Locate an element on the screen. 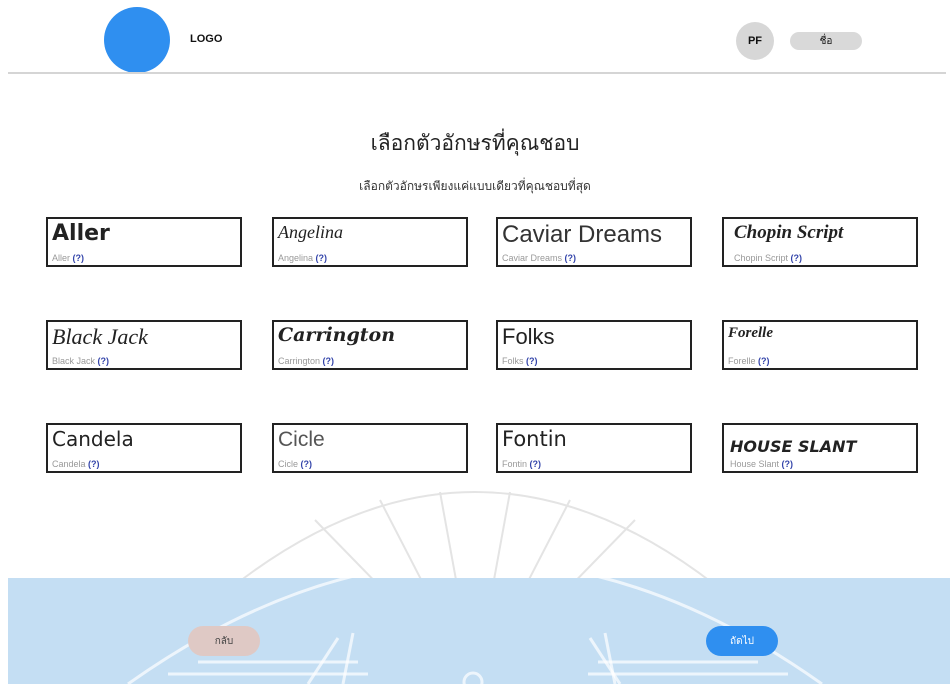  font-option-aller: Aller Aller (?) is located at coordinates (144, 242).